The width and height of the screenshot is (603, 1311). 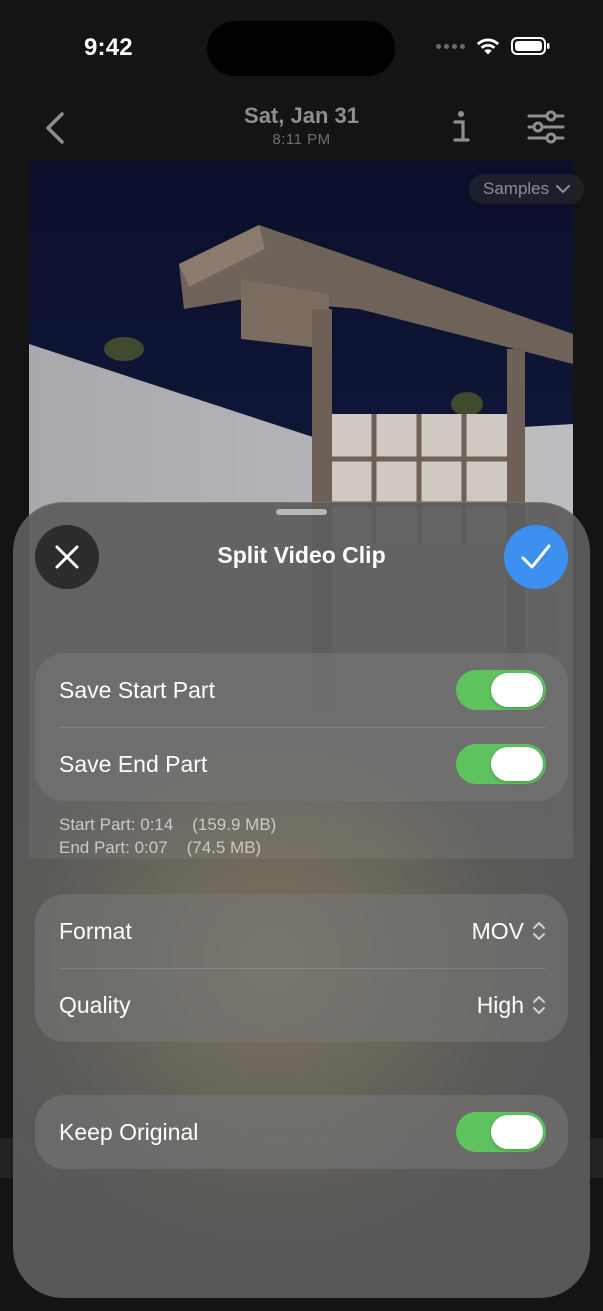 I want to click on adjustments-icon, so click(x=546, y=127).